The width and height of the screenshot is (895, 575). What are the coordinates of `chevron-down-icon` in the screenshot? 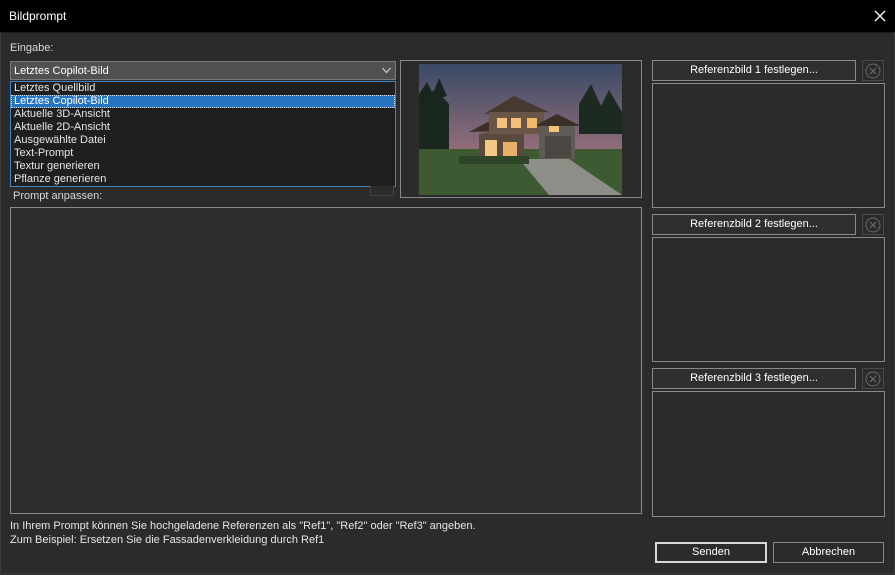 It's located at (386, 70).